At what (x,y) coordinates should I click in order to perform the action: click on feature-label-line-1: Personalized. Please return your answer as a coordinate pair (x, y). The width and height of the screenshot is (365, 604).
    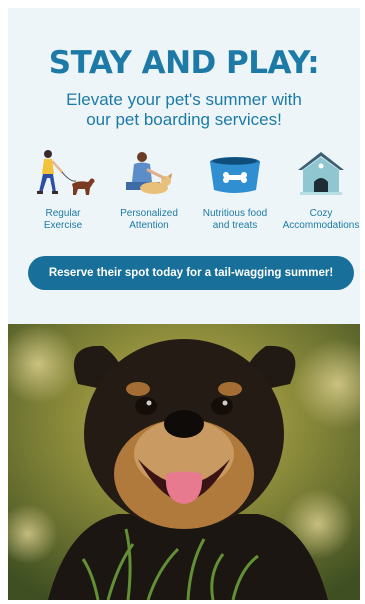
    Looking at the image, I should click on (149, 213).